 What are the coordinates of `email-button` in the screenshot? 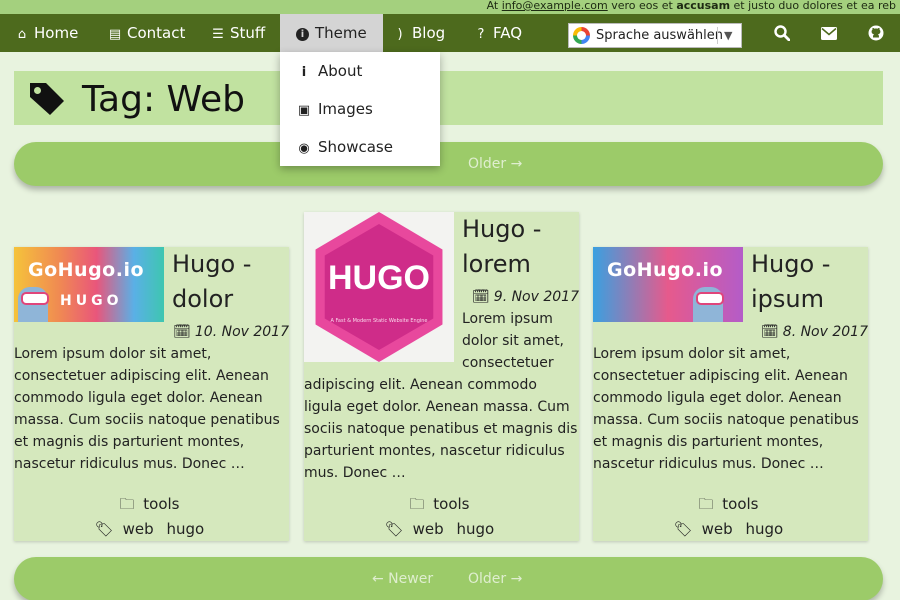 It's located at (829, 33).